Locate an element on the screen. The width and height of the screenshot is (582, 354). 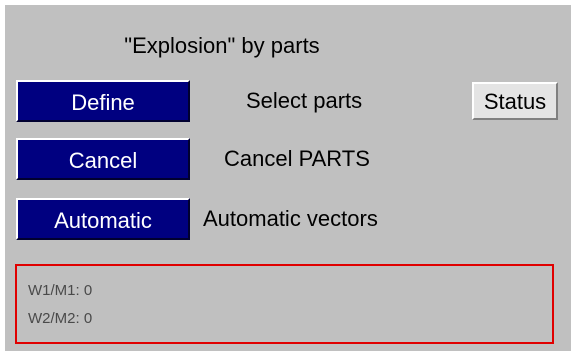
status-line-w2-m2: W2/M2: 0 is located at coordinates (60, 318).